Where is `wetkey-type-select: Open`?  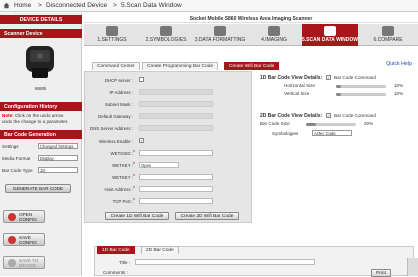
wetkey-type-select: Open is located at coordinates (159, 165).